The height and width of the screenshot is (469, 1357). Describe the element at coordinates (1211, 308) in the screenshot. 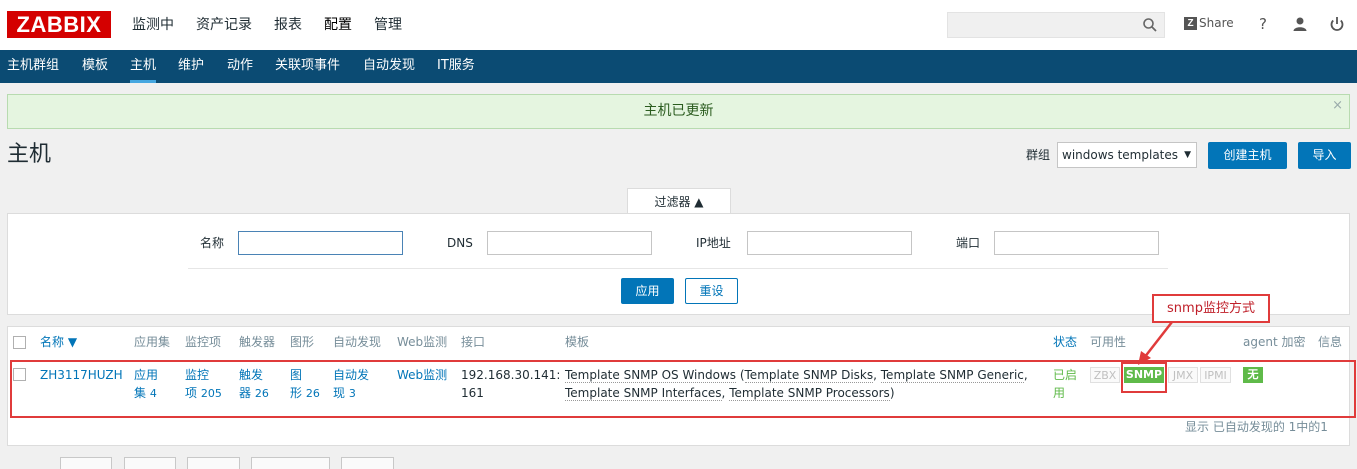

I see `annotation-label: snmp监控方式` at that location.